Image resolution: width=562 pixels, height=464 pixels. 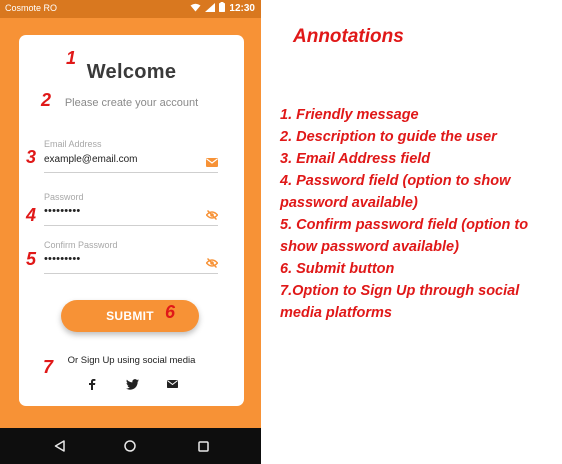 What do you see at coordinates (355, 159) in the screenshot?
I see `annotation-item: 3. Email Address field` at bounding box center [355, 159].